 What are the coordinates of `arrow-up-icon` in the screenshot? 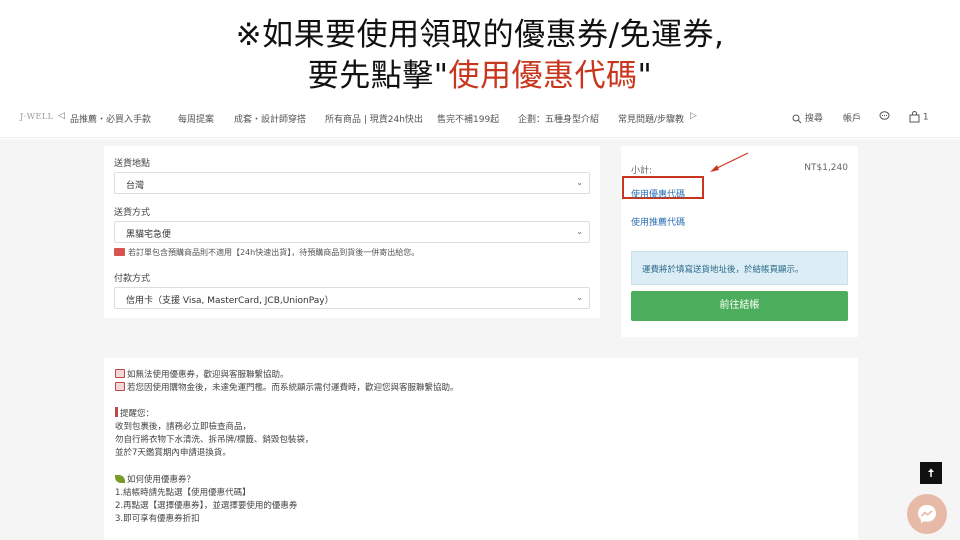 It's located at (931, 472).